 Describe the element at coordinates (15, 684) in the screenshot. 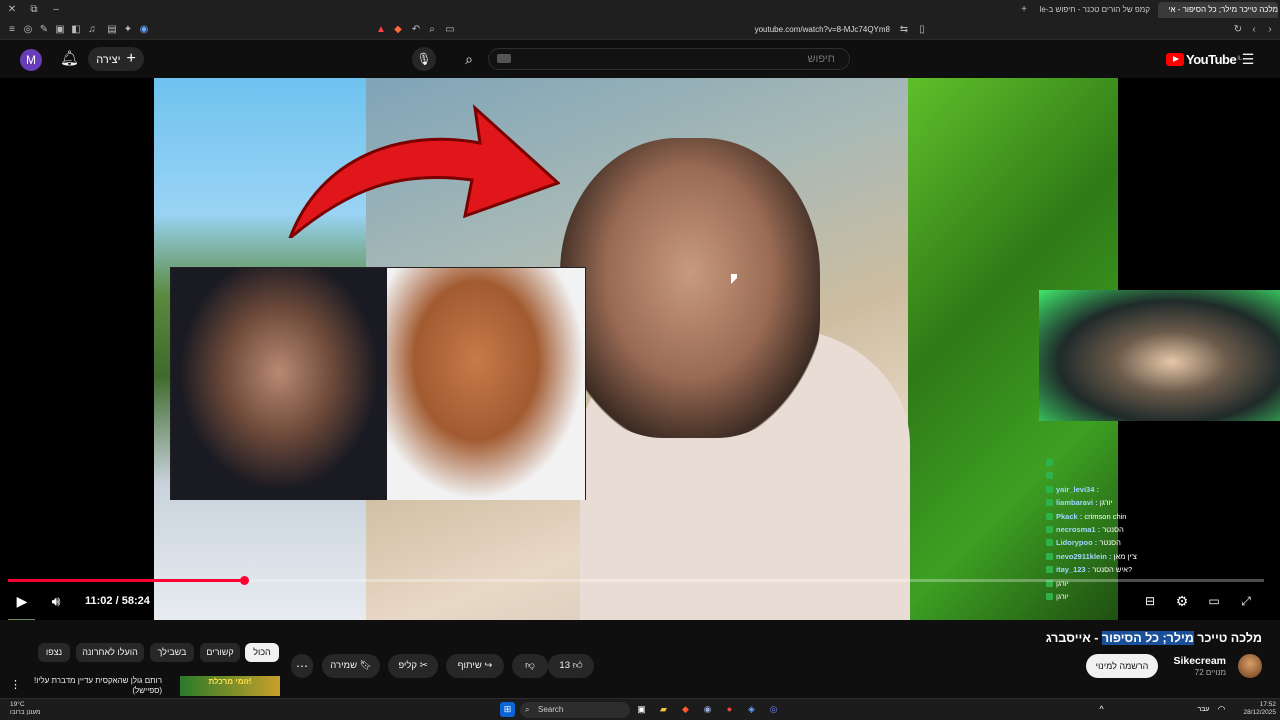

I see `more-vert-icon: ⋮` at that location.